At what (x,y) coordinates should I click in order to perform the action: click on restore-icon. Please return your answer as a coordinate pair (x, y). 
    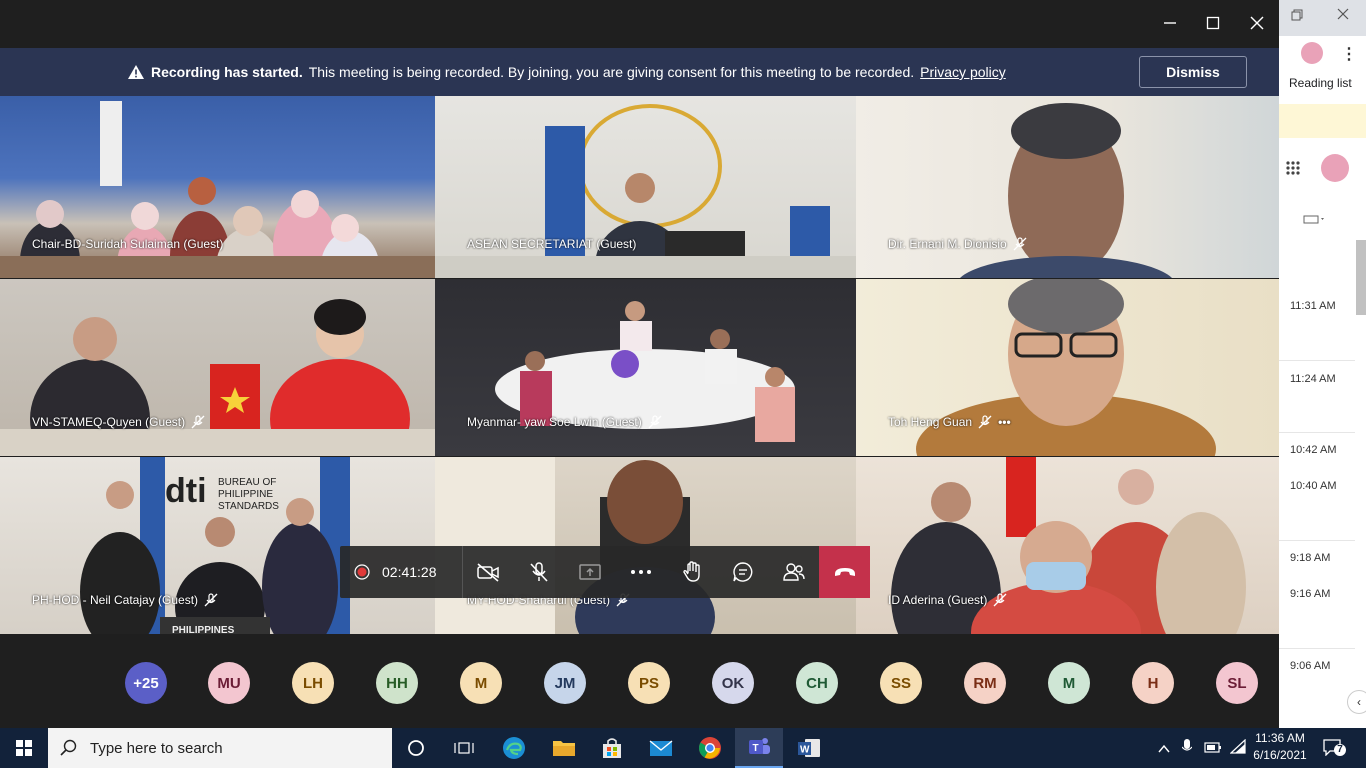
    Looking at the image, I should click on (1297, 17).